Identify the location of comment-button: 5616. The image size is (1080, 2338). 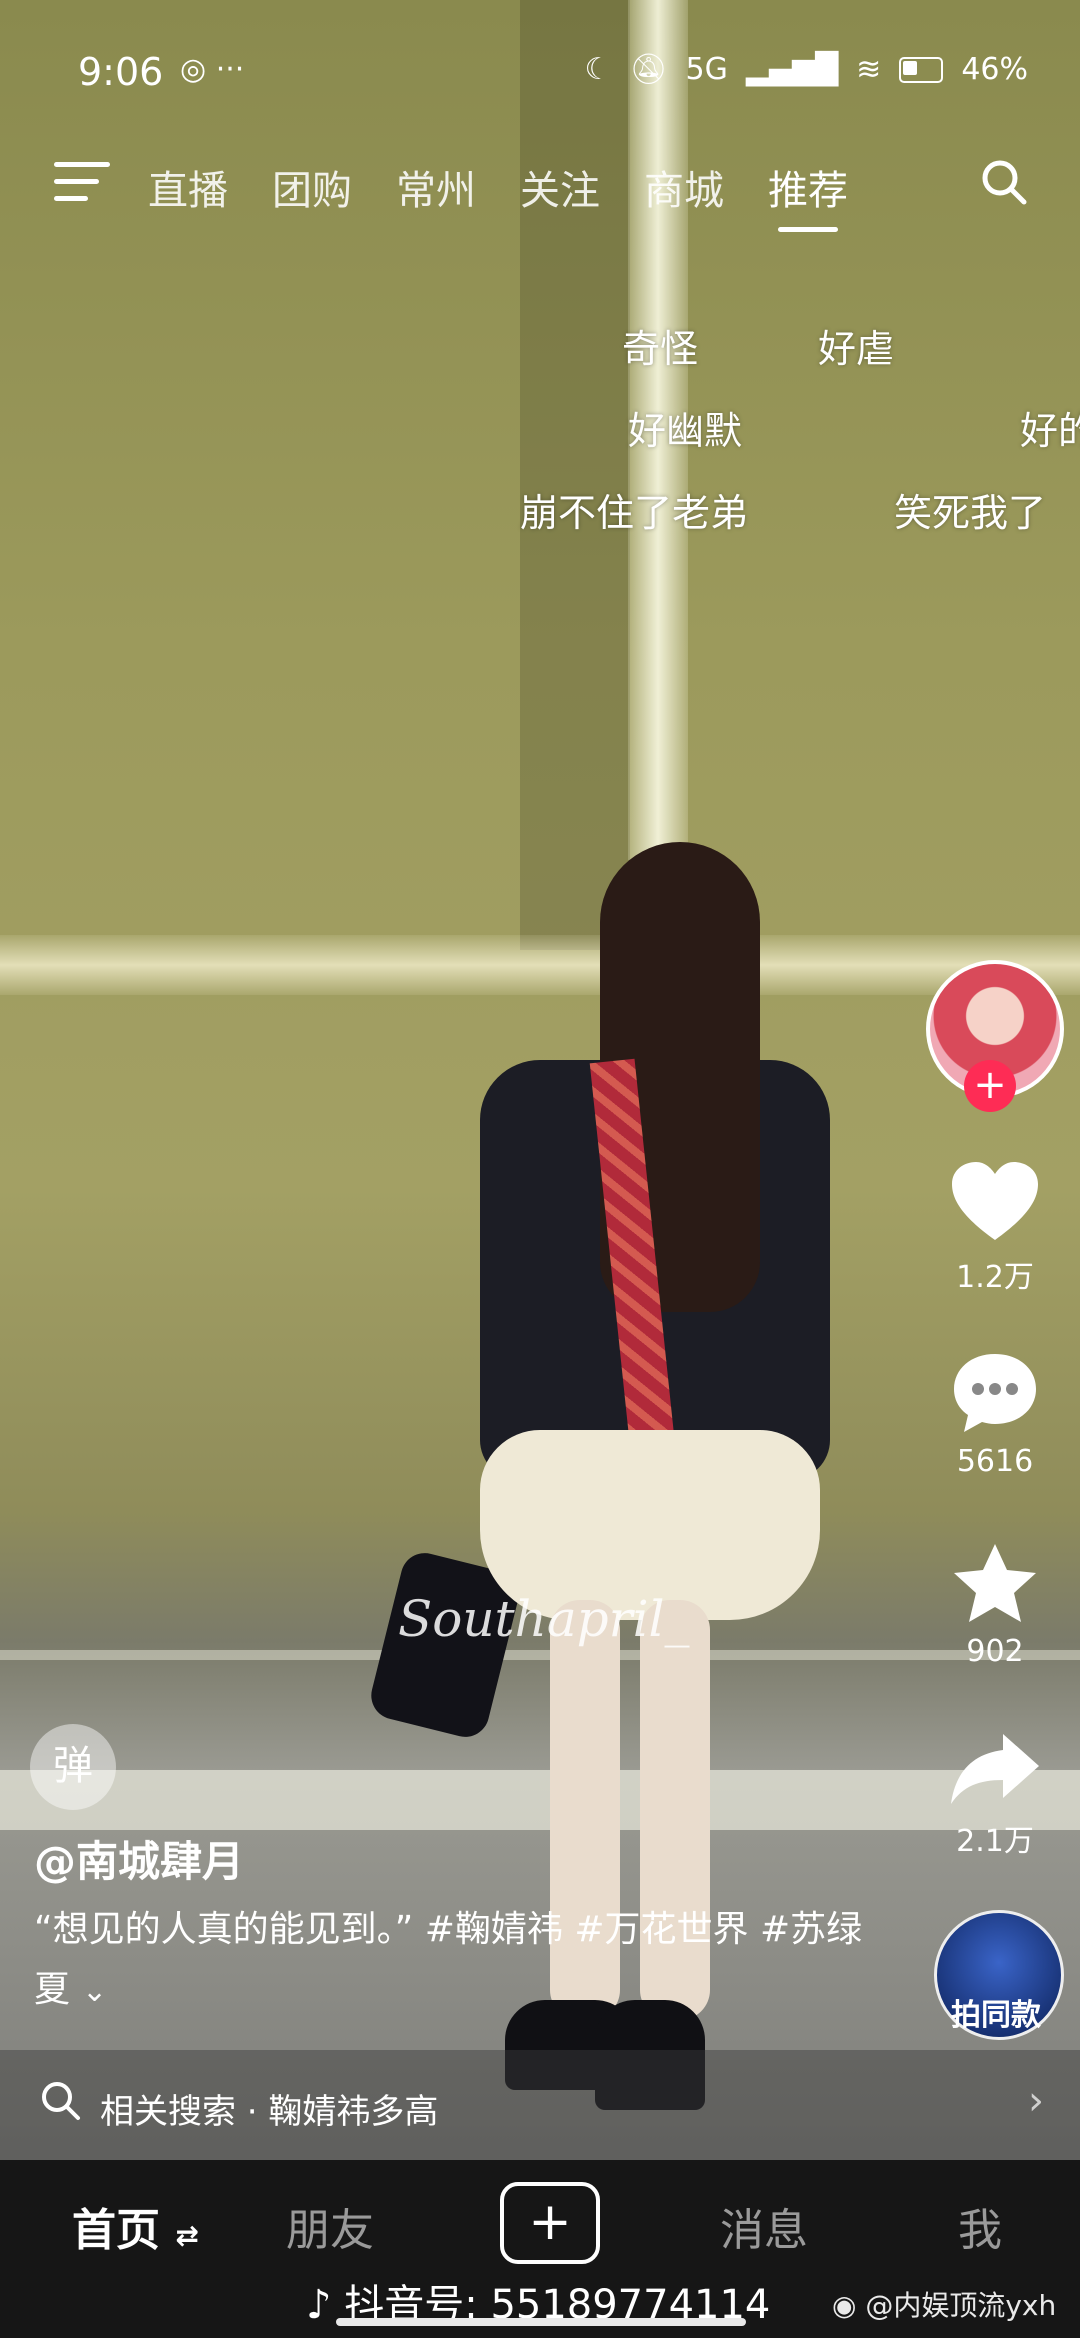
(995, 1414).